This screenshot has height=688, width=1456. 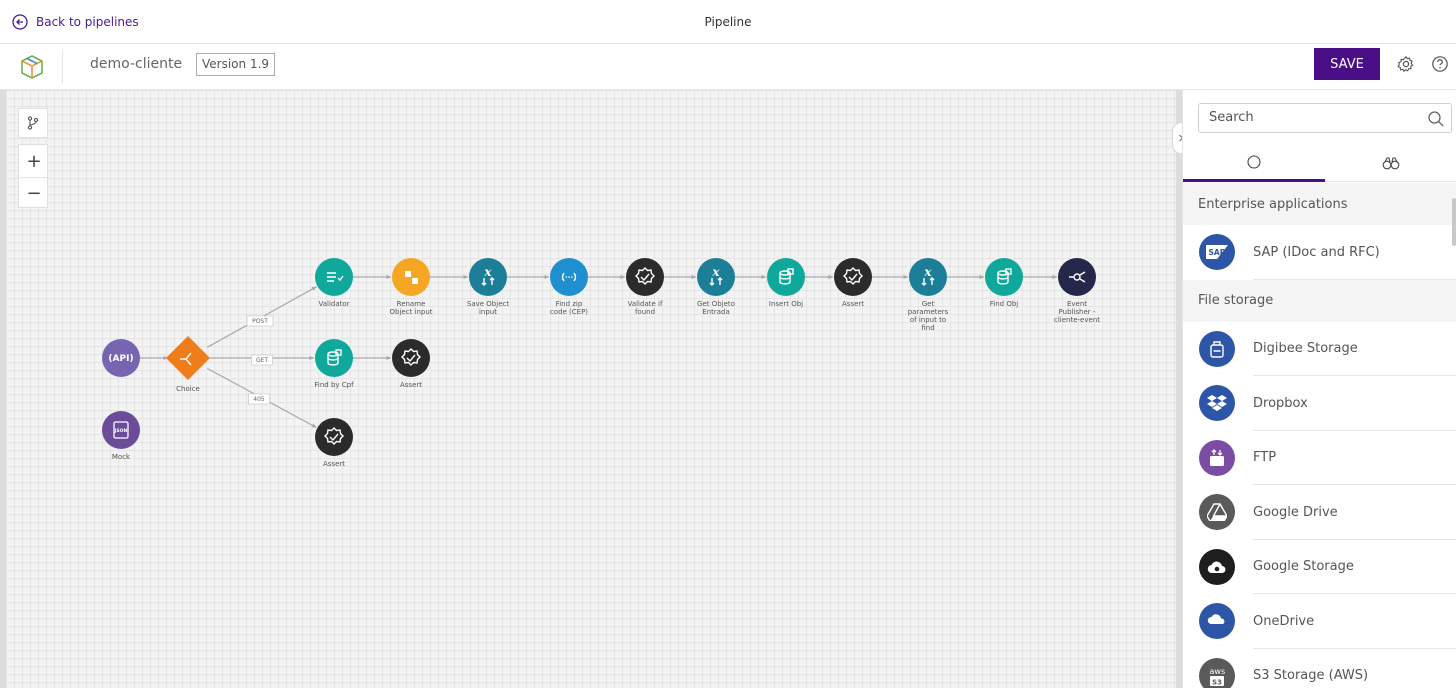 What do you see at coordinates (1319, 204) in the screenshot?
I see `section-header-enterprise: Enterprise applications` at bounding box center [1319, 204].